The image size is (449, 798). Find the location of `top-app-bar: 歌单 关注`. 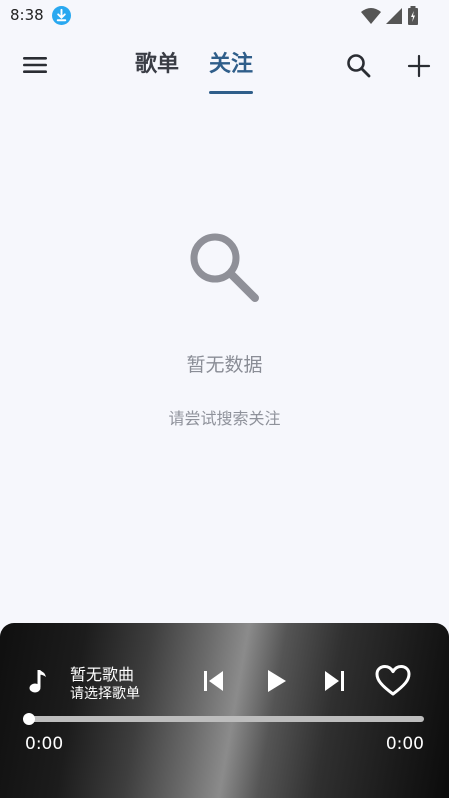

top-app-bar: 歌单 关注 is located at coordinates (224, 66).